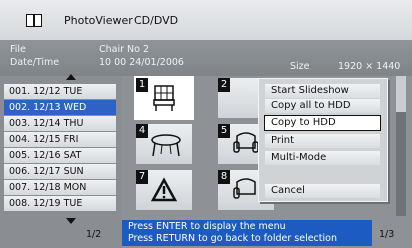  Describe the element at coordinates (224, 131) in the screenshot. I see `thumbnail-number: 5` at that location.